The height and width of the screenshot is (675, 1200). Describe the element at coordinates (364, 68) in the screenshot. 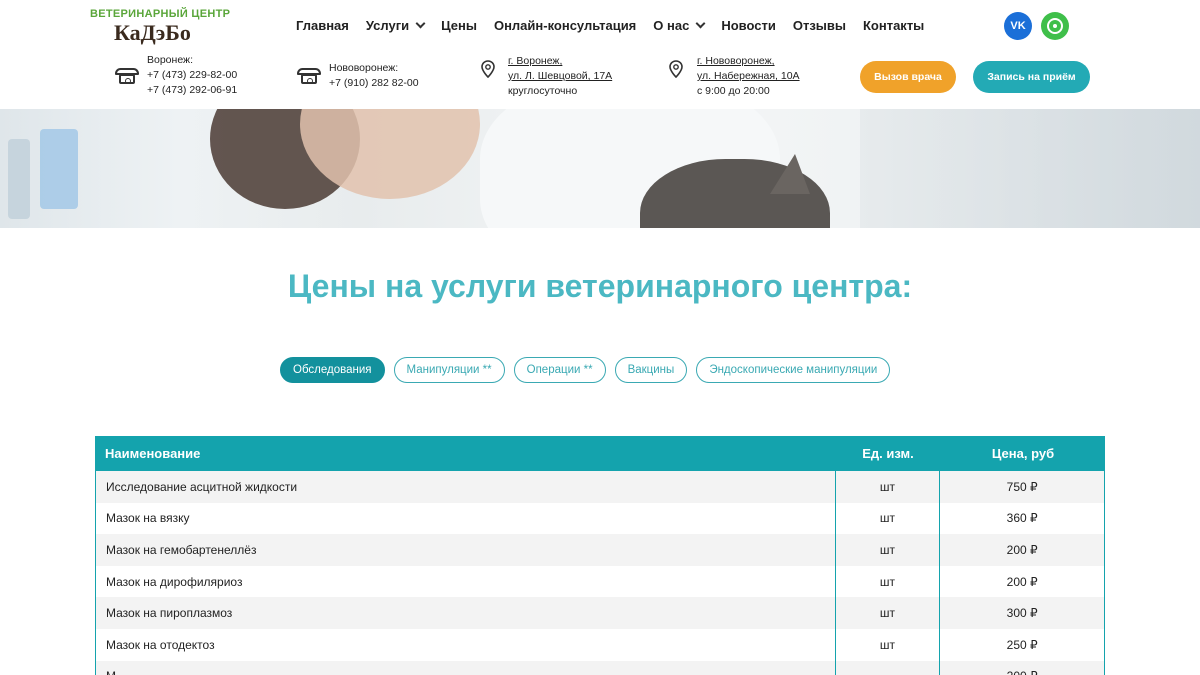

I see `contact-city: Нововоронеж:` at that location.